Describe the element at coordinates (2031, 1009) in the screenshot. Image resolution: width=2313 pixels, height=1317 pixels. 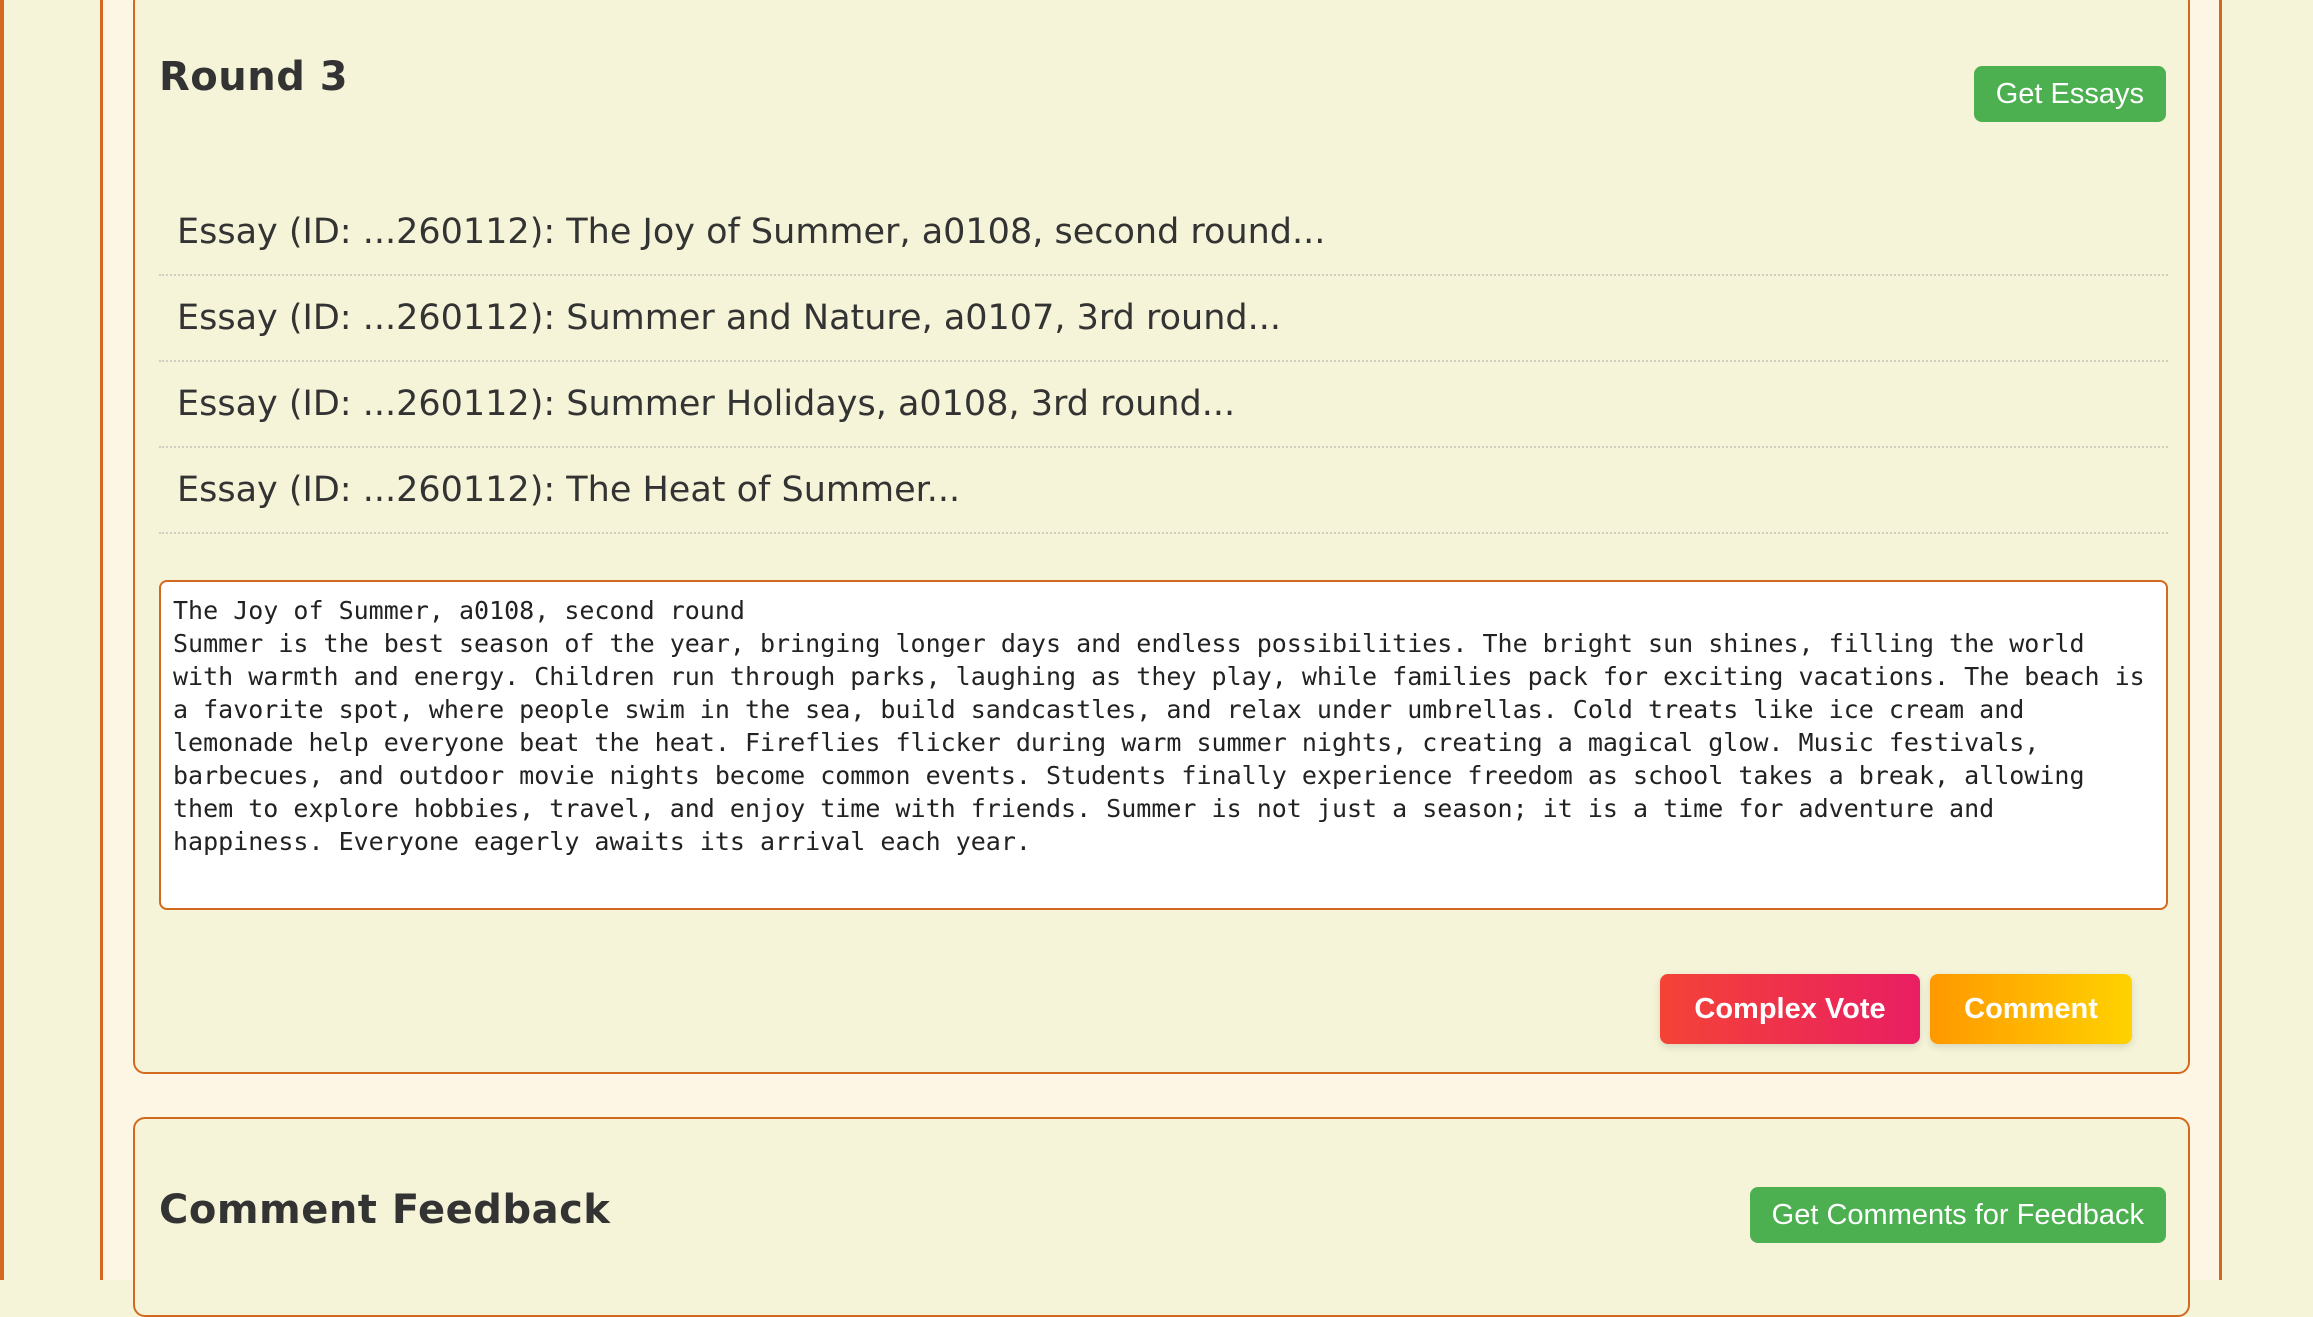
I see `comment-button: Comment` at that location.